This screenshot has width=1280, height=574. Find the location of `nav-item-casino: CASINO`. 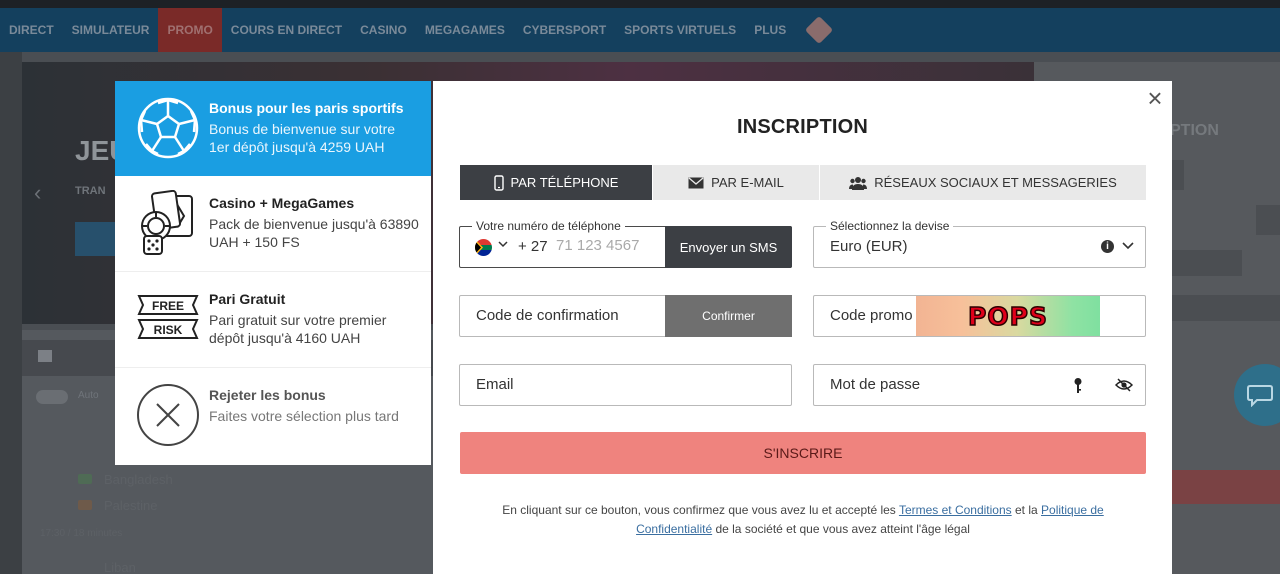

nav-item-casino: CASINO is located at coordinates (383, 30).